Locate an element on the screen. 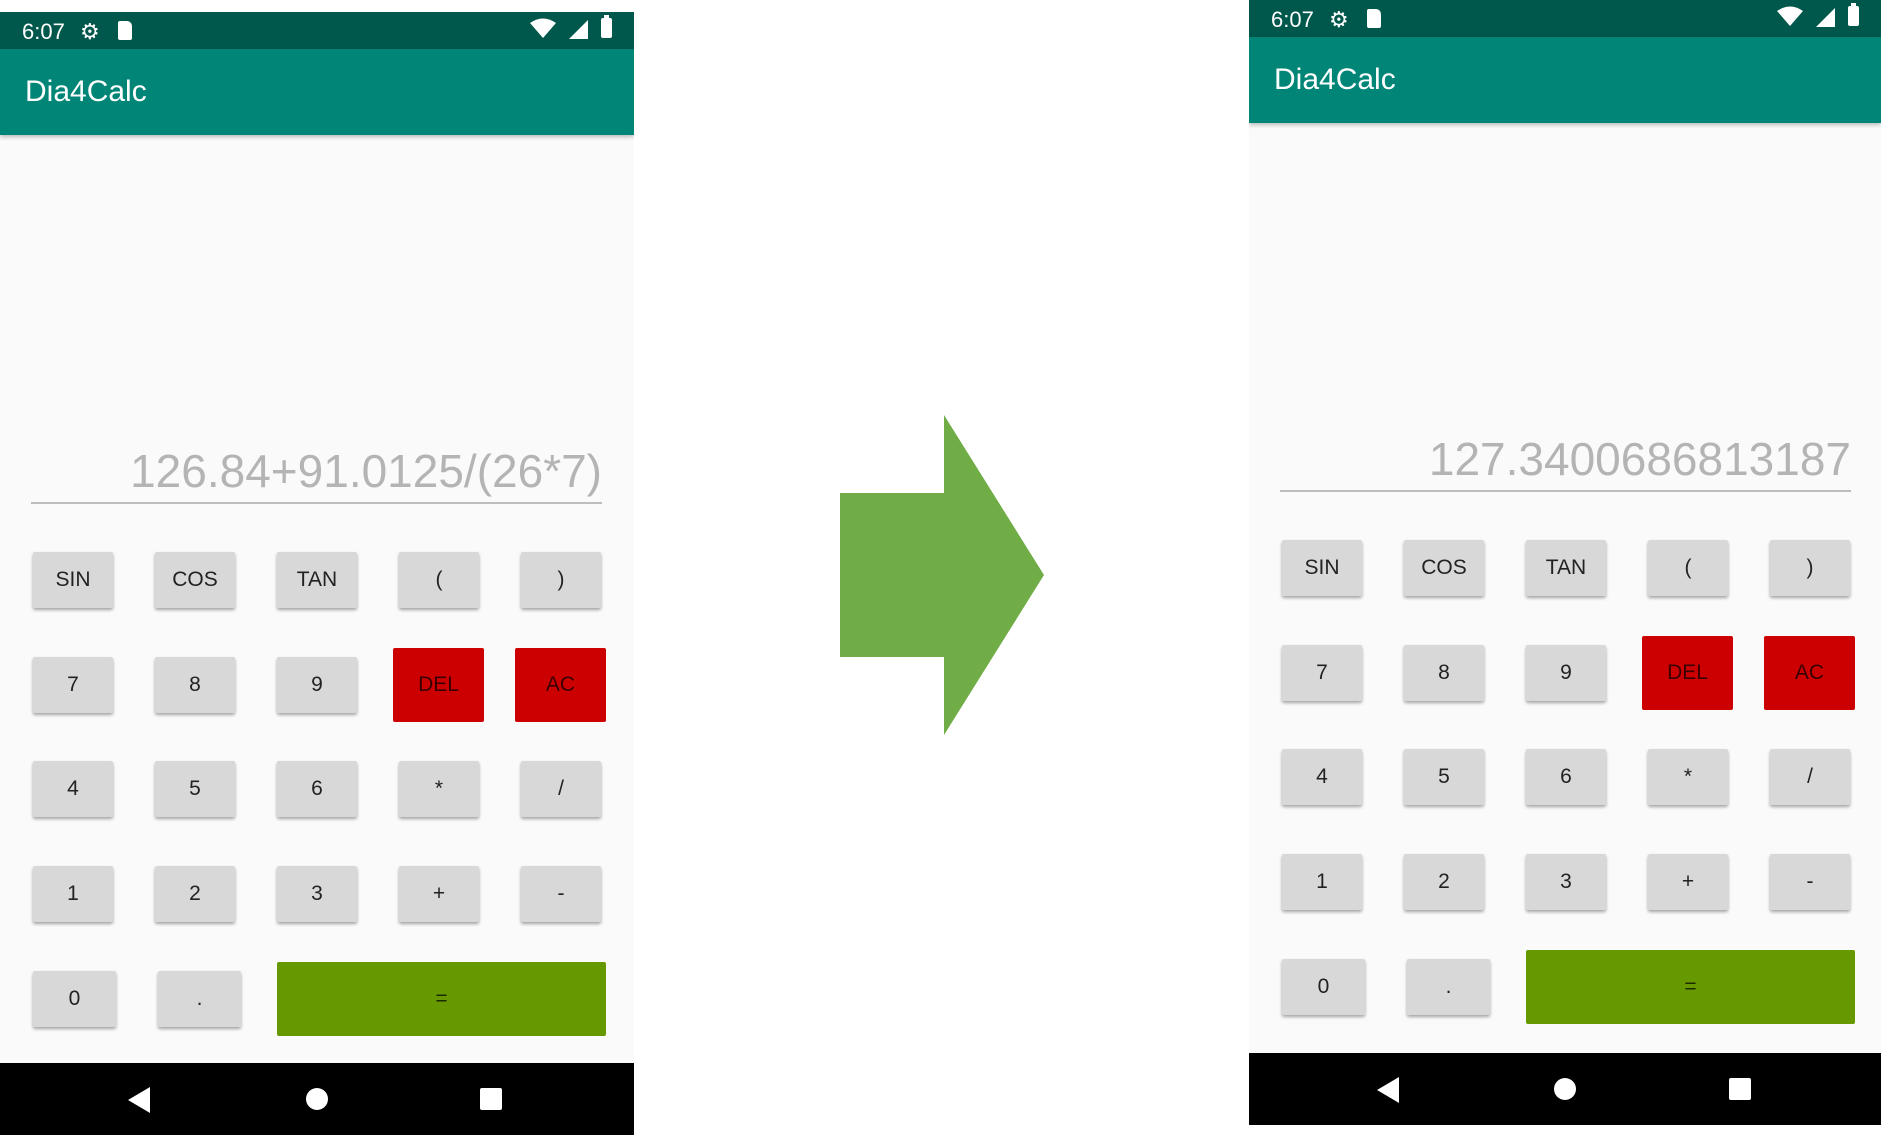 This screenshot has width=1881, height=1135. result-display: 127.3400686813187 is located at coordinates (1565, 459).